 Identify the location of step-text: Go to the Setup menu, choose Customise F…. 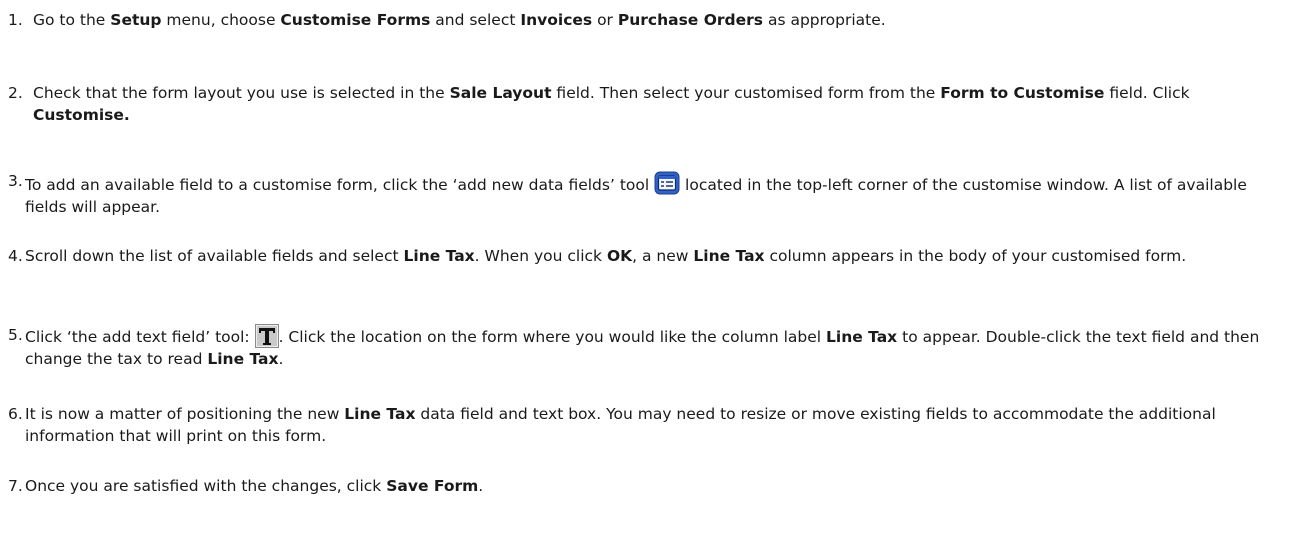
(459, 20).